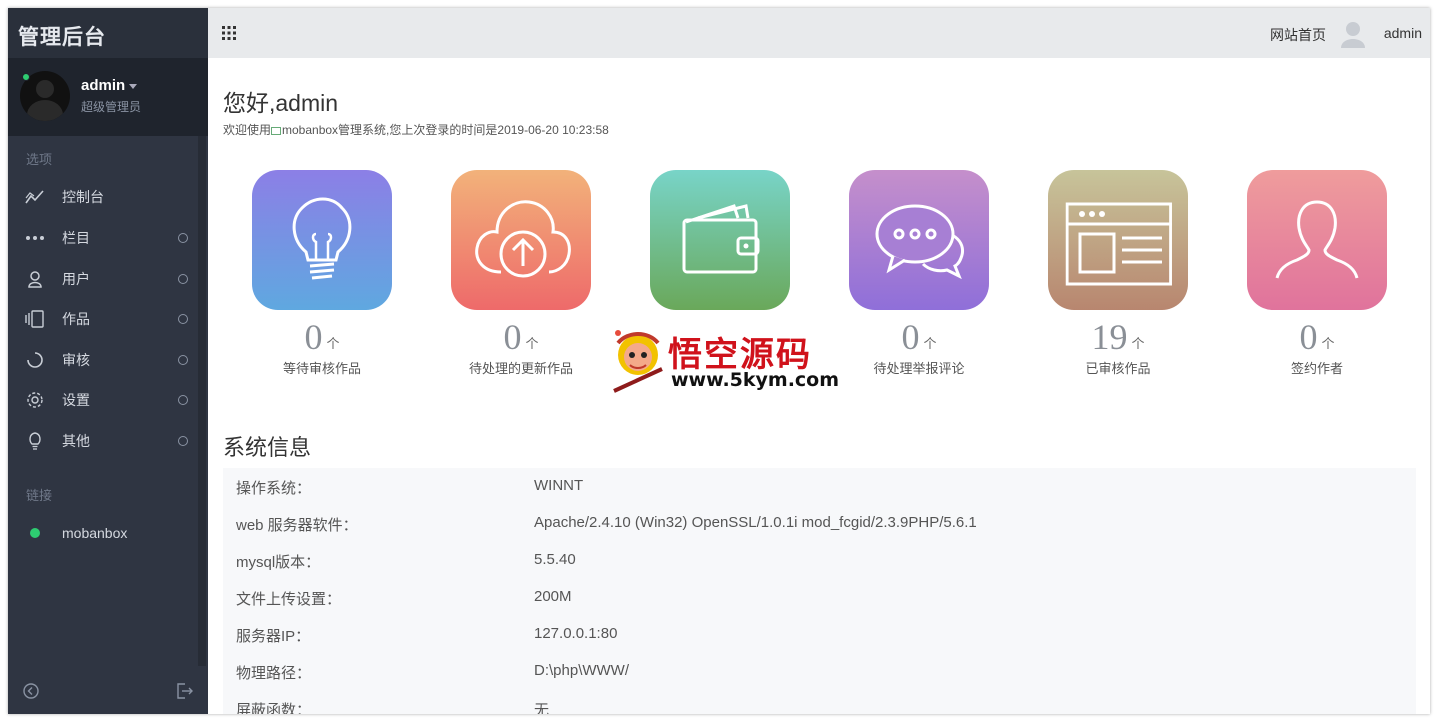  What do you see at coordinates (103, 279) in the screenshot?
I see `sidebar-item-users: 用户` at bounding box center [103, 279].